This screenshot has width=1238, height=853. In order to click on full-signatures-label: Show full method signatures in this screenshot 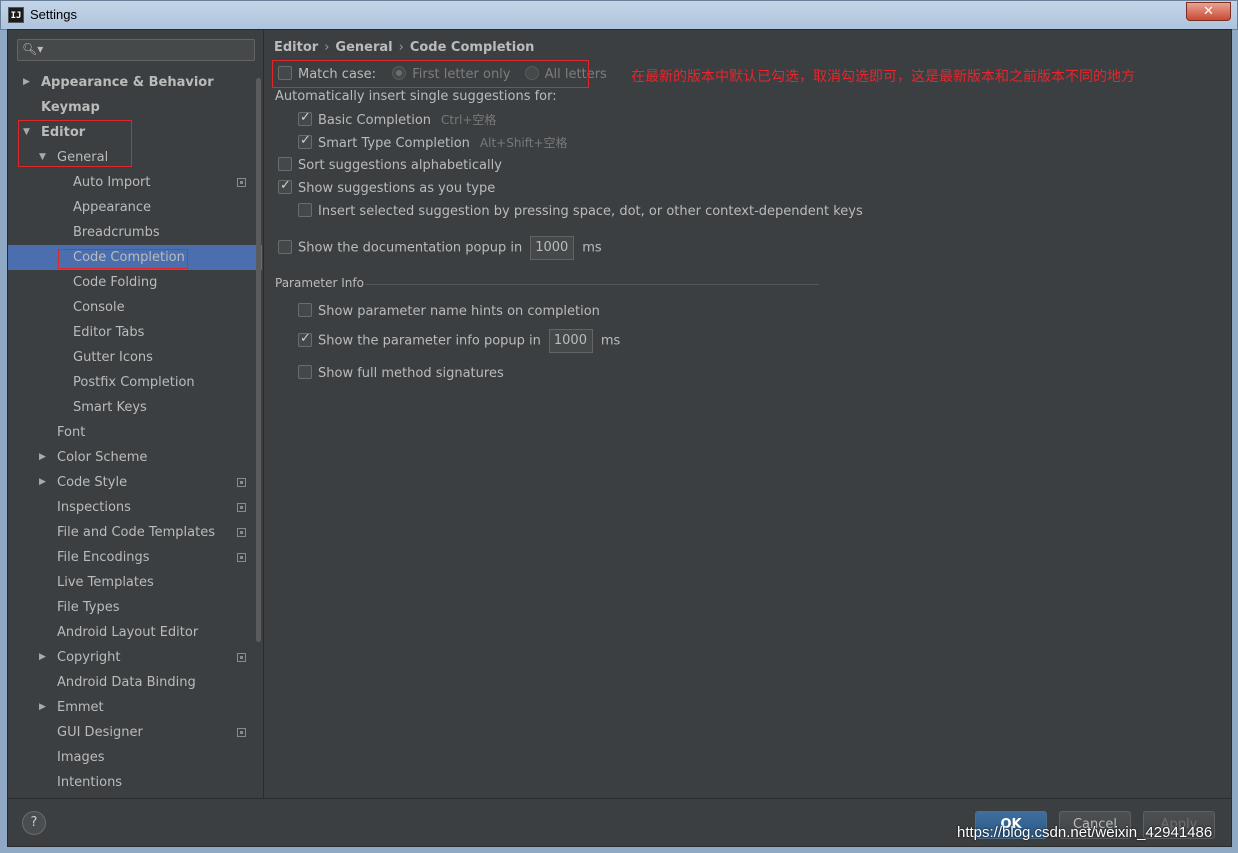, I will do `click(411, 373)`.